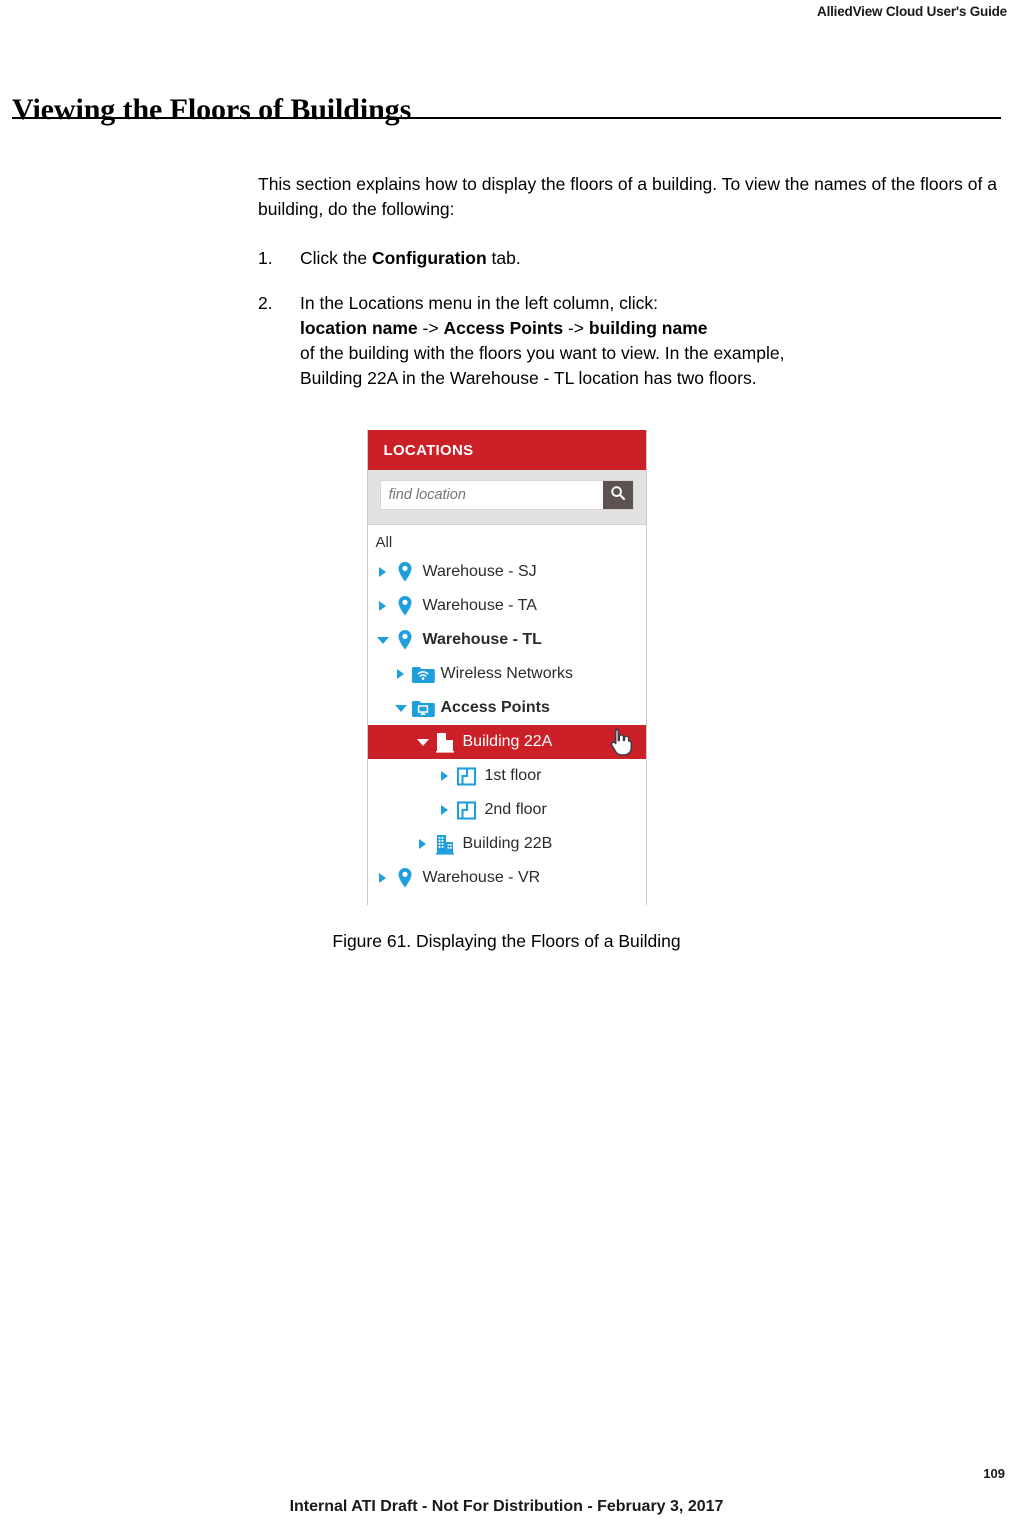  I want to click on step-2-sep-b: ->, so click(576, 328).